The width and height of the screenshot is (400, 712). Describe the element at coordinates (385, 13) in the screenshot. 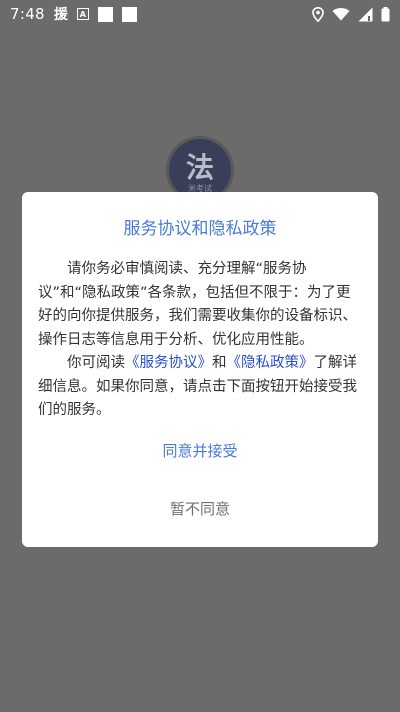

I see `battery-icon` at that location.